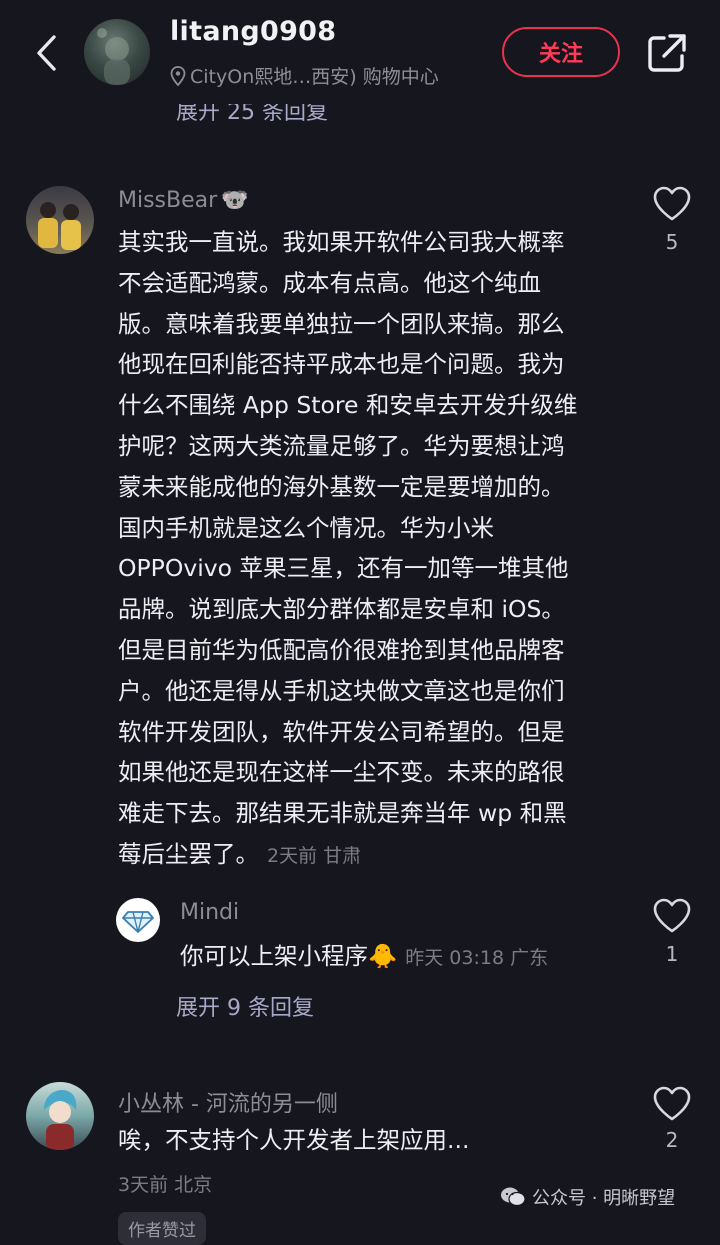  What do you see at coordinates (360, 52) in the screenshot?
I see `top-bar: litang0908 CityOn熙地…西安) 购物中心 关注` at bounding box center [360, 52].